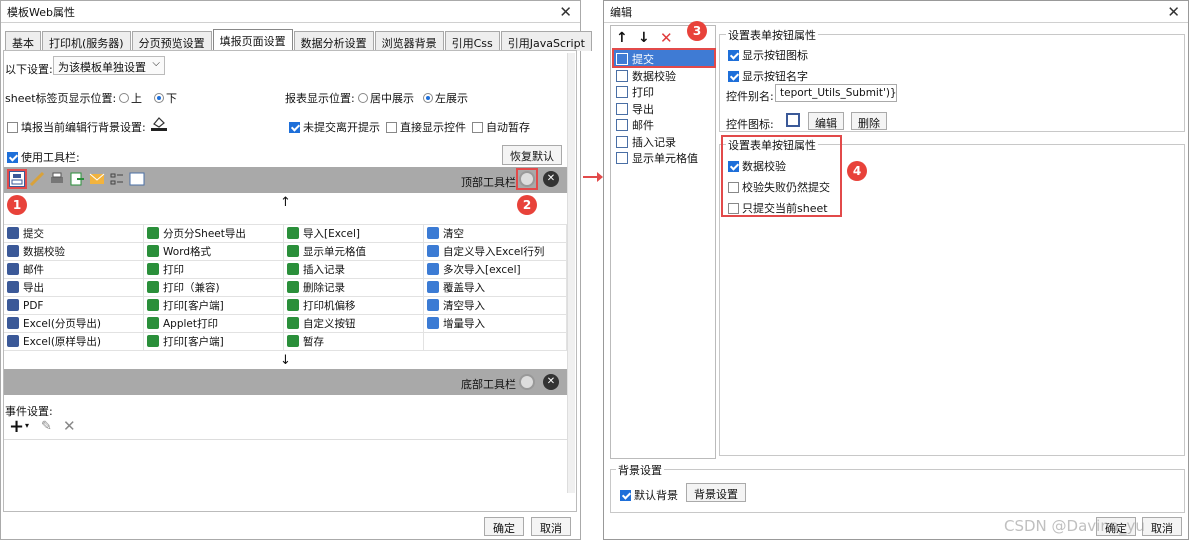  I want to click on grid-cell: 清空, so click(495, 234).